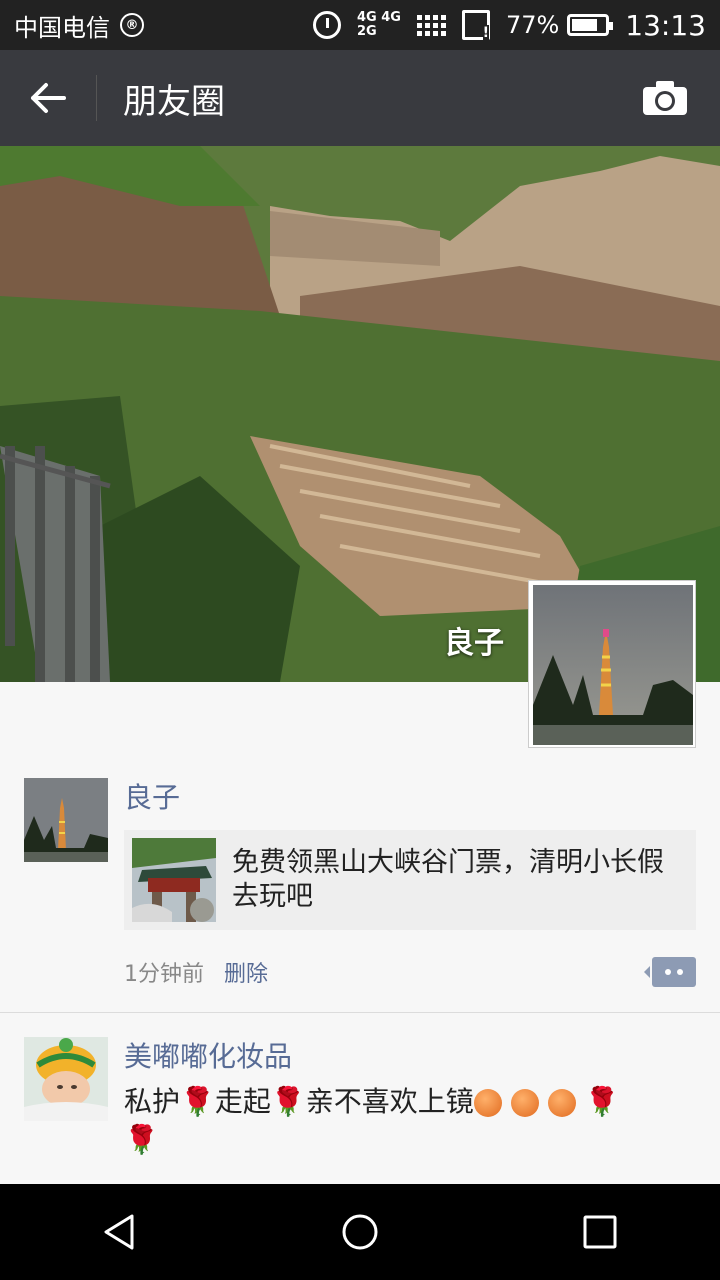 This screenshot has width=720, height=1280. I want to click on post-item: 美嘟嘟化妆品 私护🌹走起🌹亲不喜欢上镜 🌹 🌹, so click(360, 1086).